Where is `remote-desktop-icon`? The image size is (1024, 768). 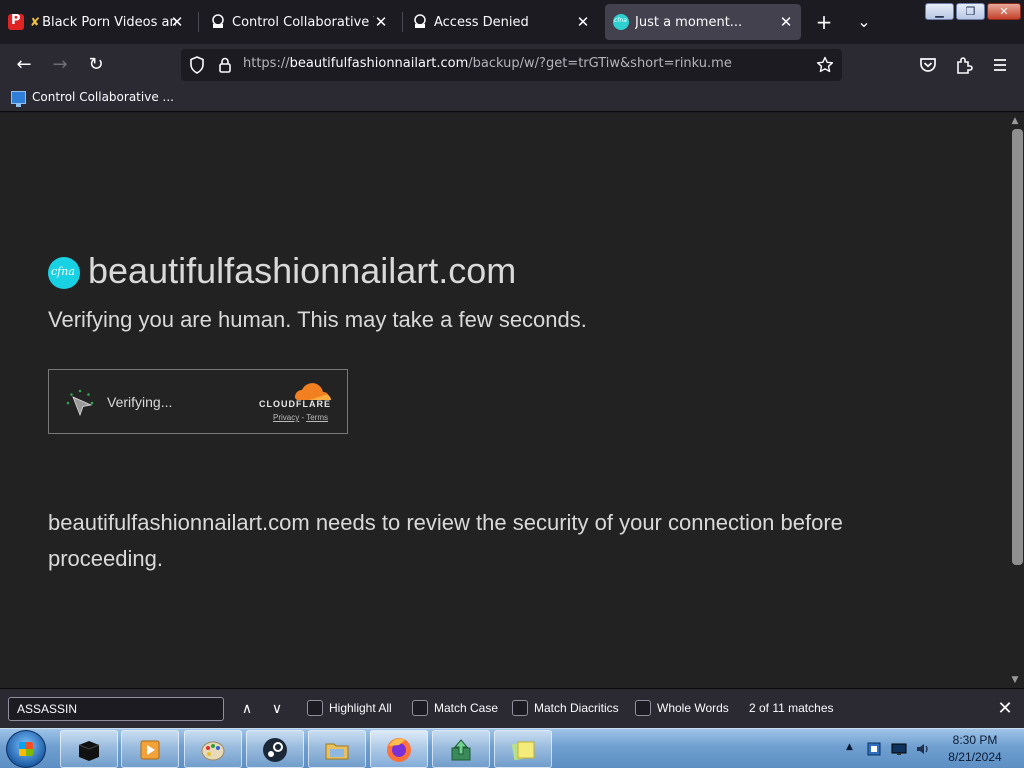 remote-desktop-icon is located at coordinates (420, 21).